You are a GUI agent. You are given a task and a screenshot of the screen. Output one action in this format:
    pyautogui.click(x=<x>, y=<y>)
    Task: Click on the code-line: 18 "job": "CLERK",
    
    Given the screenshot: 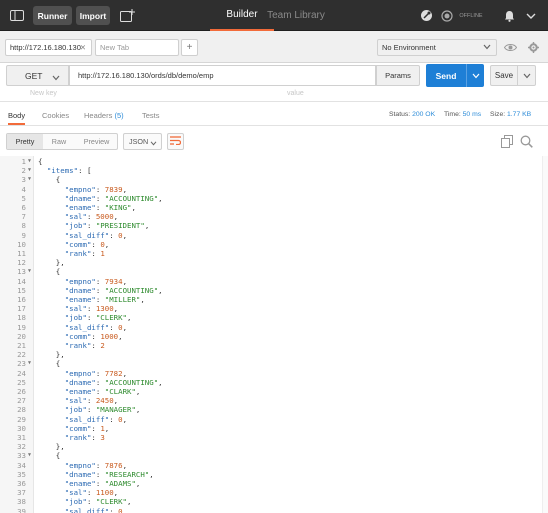 What is the action you would take?
    pyautogui.click(x=274, y=317)
    